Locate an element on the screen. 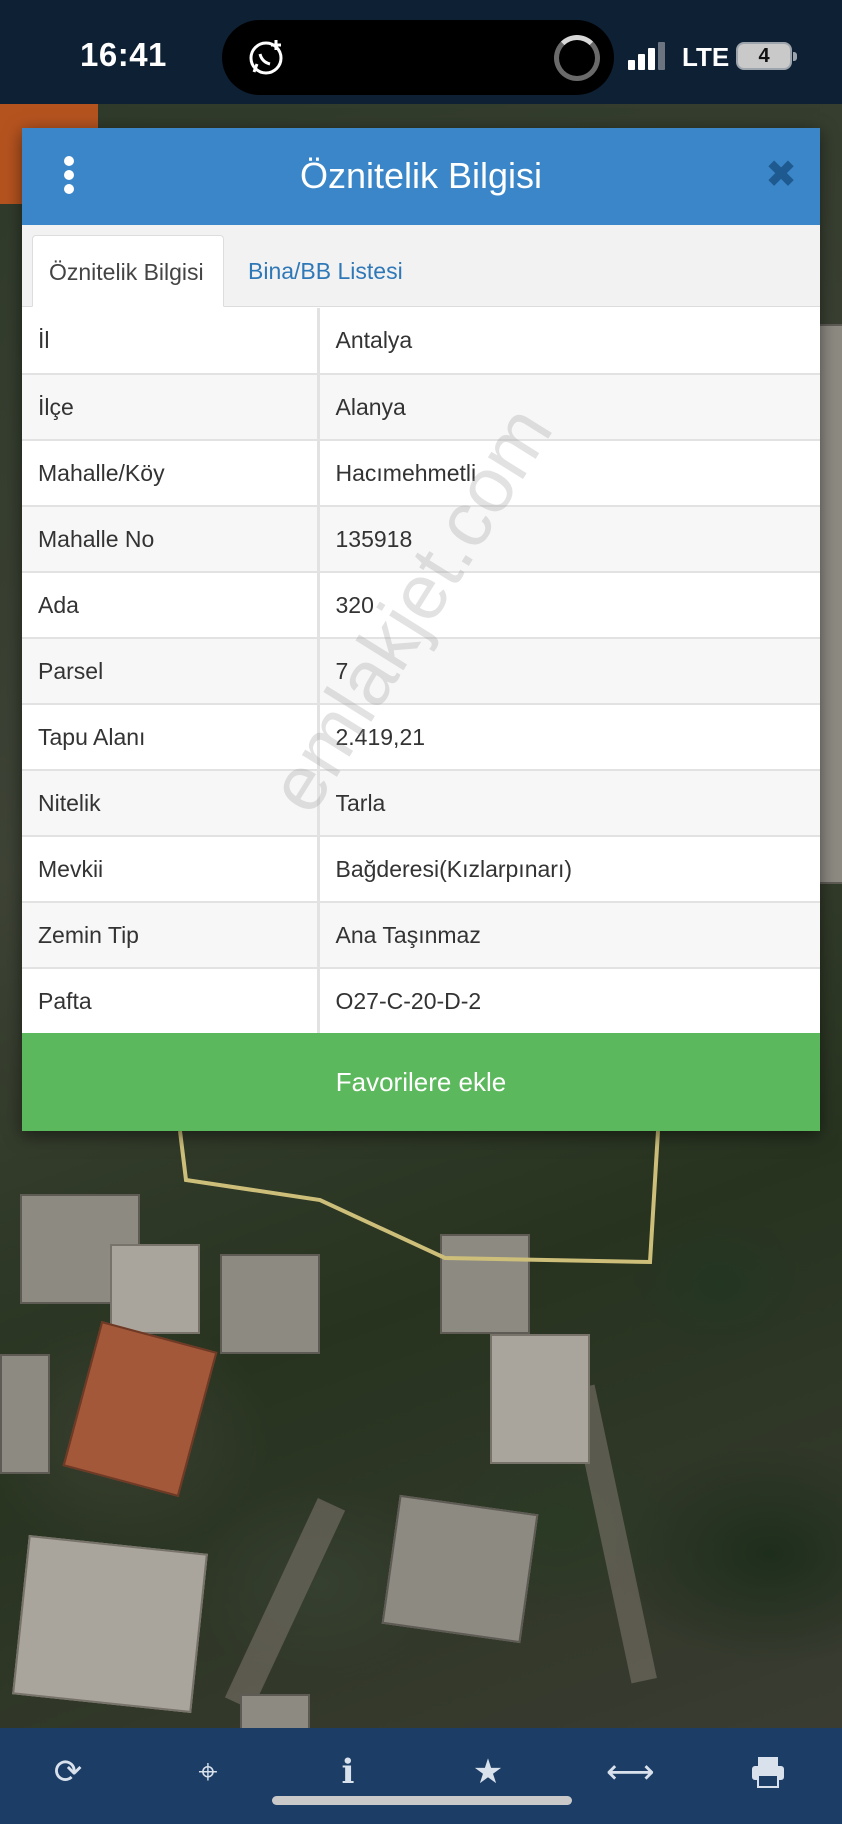 This screenshot has width=842, height=1824. row-value: Antalya is located at coordinates (569, 341).